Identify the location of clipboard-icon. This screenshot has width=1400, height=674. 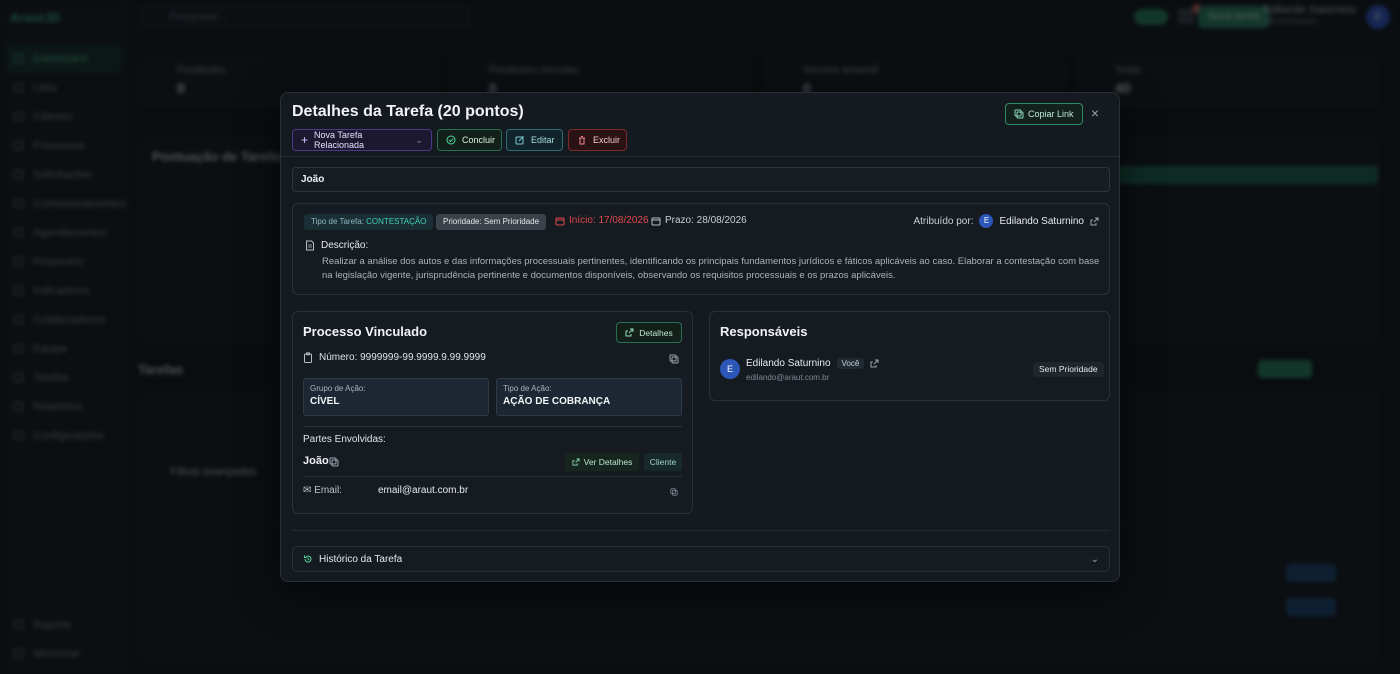
(308, 357).